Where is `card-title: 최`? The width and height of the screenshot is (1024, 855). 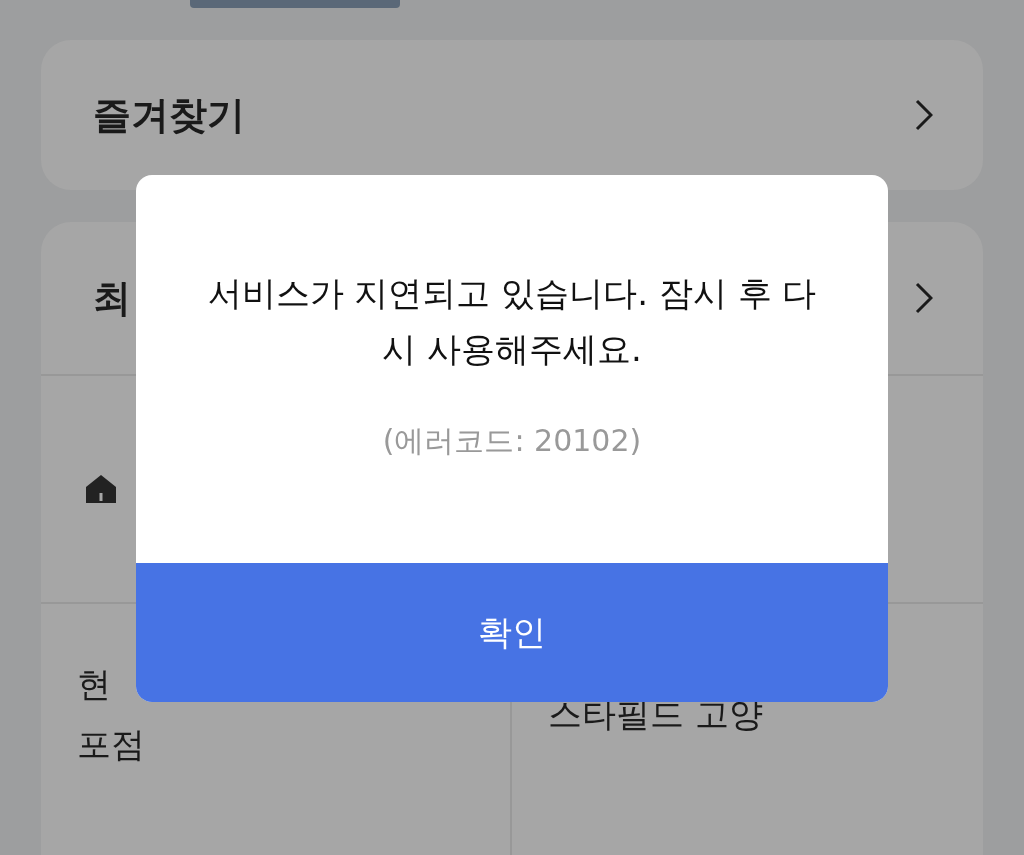
card-title: 최 is located at coordinates (112, 298).